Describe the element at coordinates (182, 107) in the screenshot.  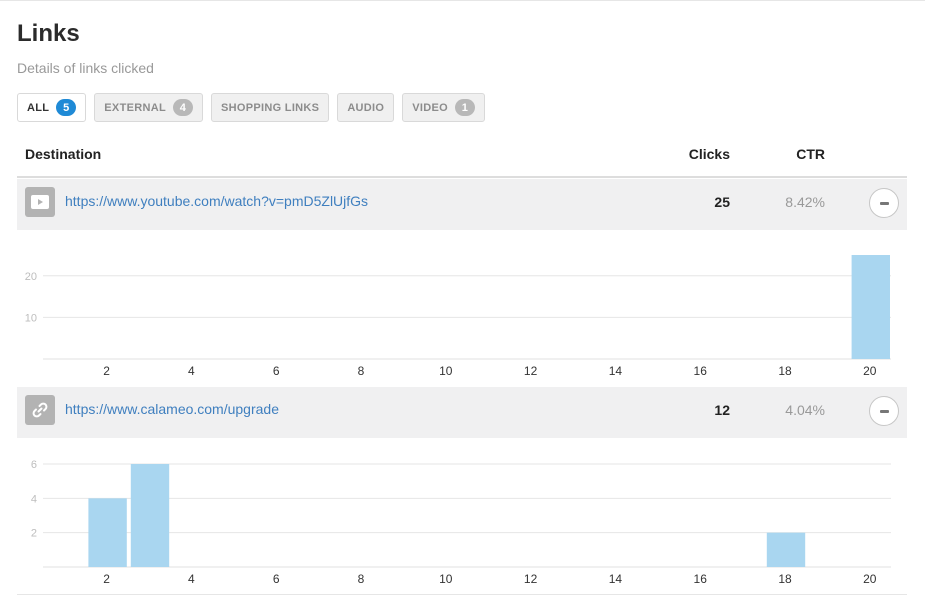
I see `count-badge: 4` at that location.